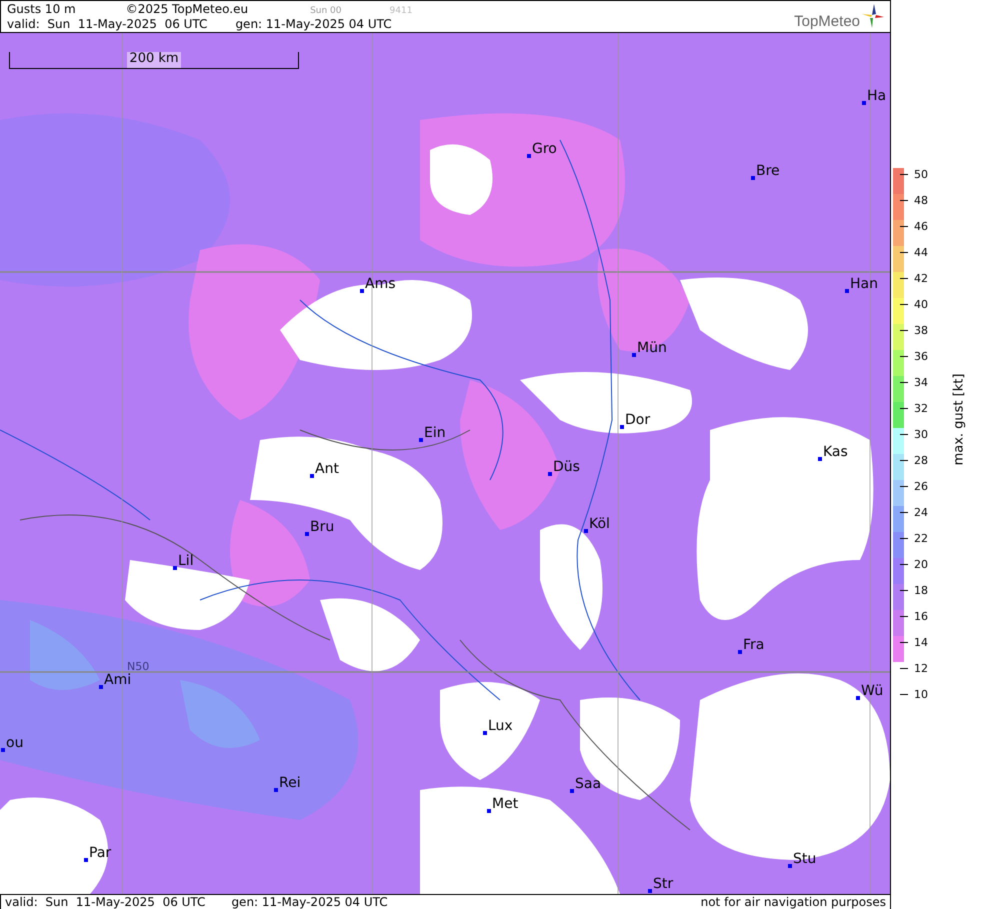 The image size is (983, 909). What do you see at coordinates (652, 348) in the screenshot?
I see `city-label: Mün` at bounding box center [652, 348].